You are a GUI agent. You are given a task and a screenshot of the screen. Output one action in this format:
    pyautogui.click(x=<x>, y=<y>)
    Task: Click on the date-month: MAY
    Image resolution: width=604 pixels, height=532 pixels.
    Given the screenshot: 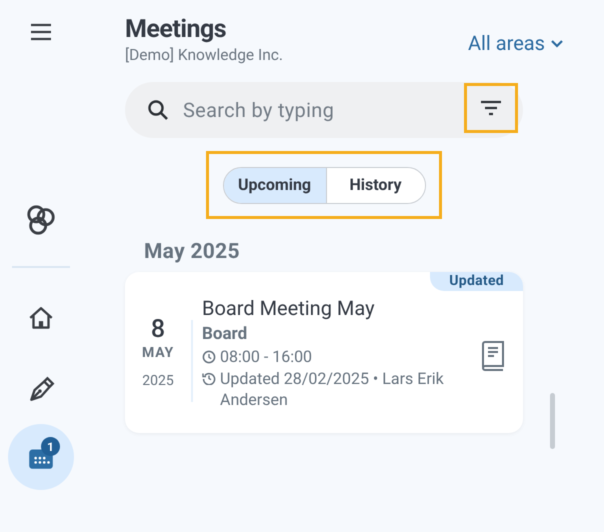 What is the action you would take?
    pyautogui.click(x=158, y=353)
    